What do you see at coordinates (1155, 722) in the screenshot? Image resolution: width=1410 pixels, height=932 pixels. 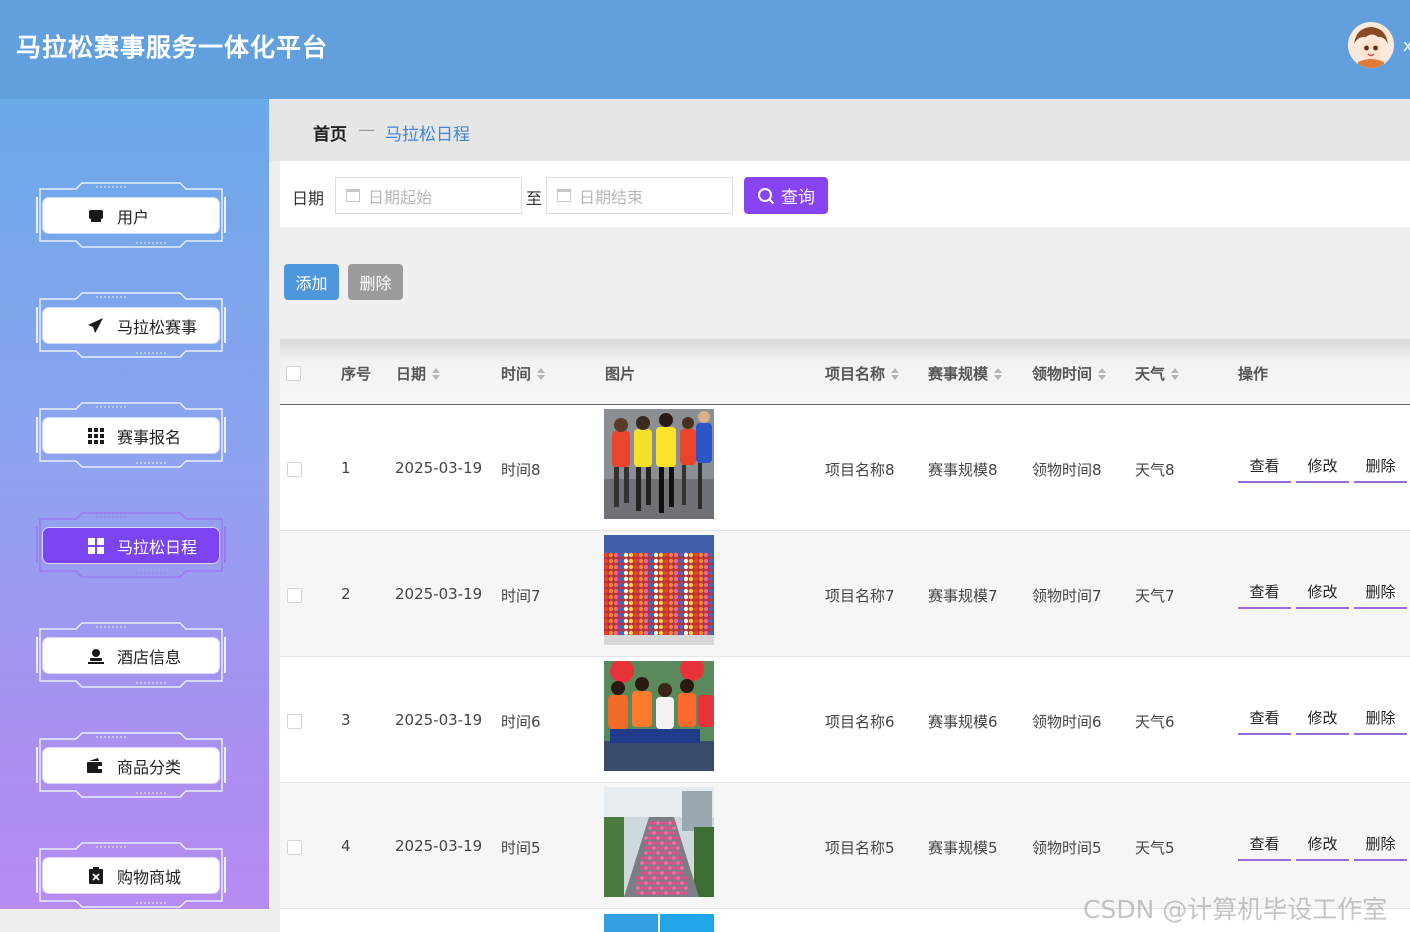 I see `cell-weather: 天气6` at bounding box center [1155, 722].